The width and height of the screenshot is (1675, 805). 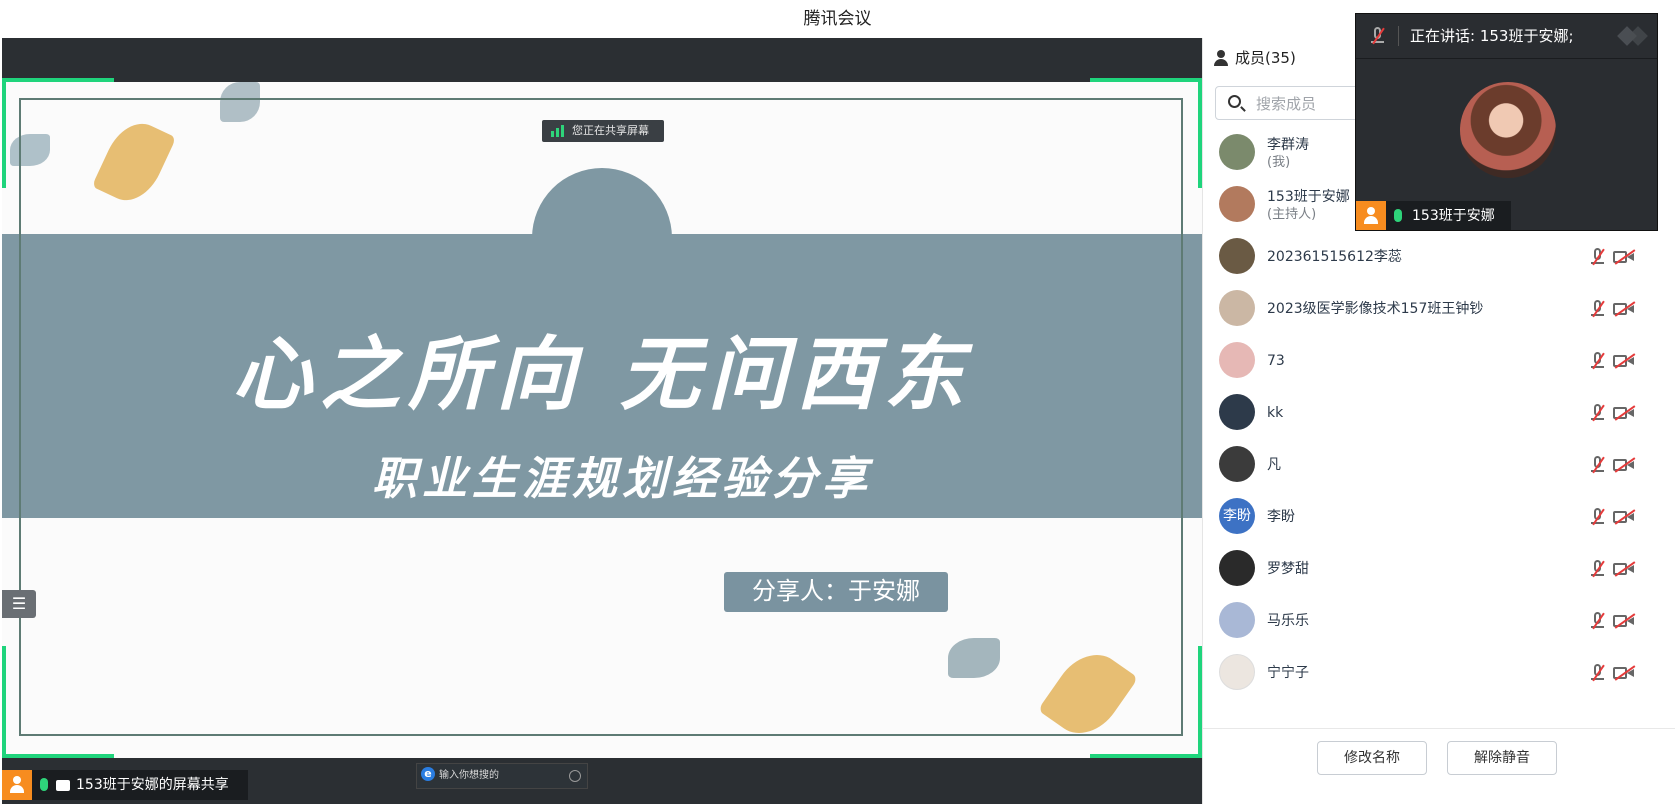 I want to click on member-row: 2023级医学影像技术157班王钟钞, so click(x=1439, y=309).